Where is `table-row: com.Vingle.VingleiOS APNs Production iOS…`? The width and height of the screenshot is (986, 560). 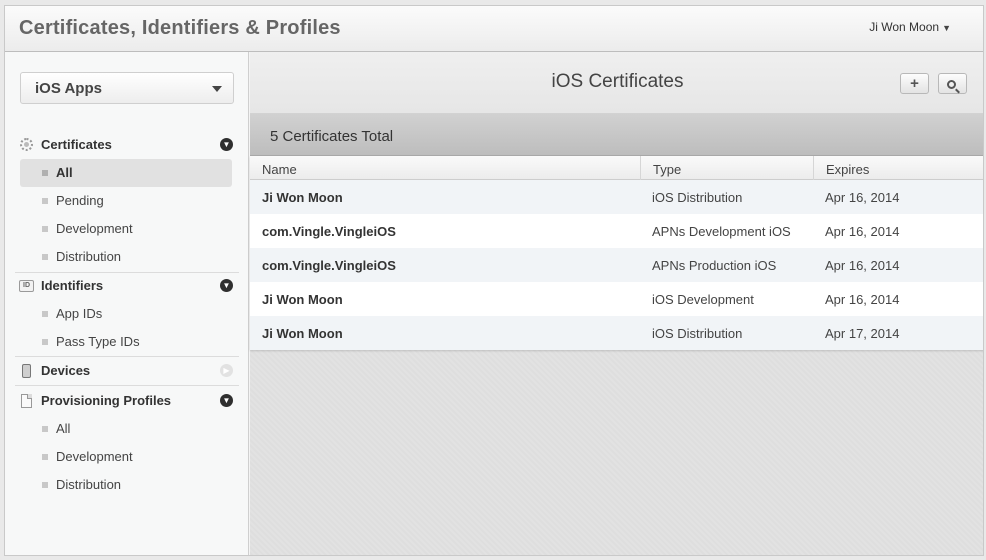 table-row: com.Vingle.VingleiOS APNs Production iOS… is located at coordinates (616, 265).